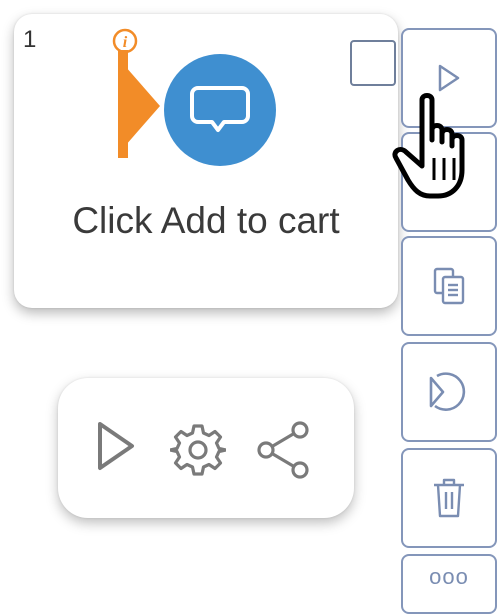  I want to click on more-icon: ooo, so click(449, 576).